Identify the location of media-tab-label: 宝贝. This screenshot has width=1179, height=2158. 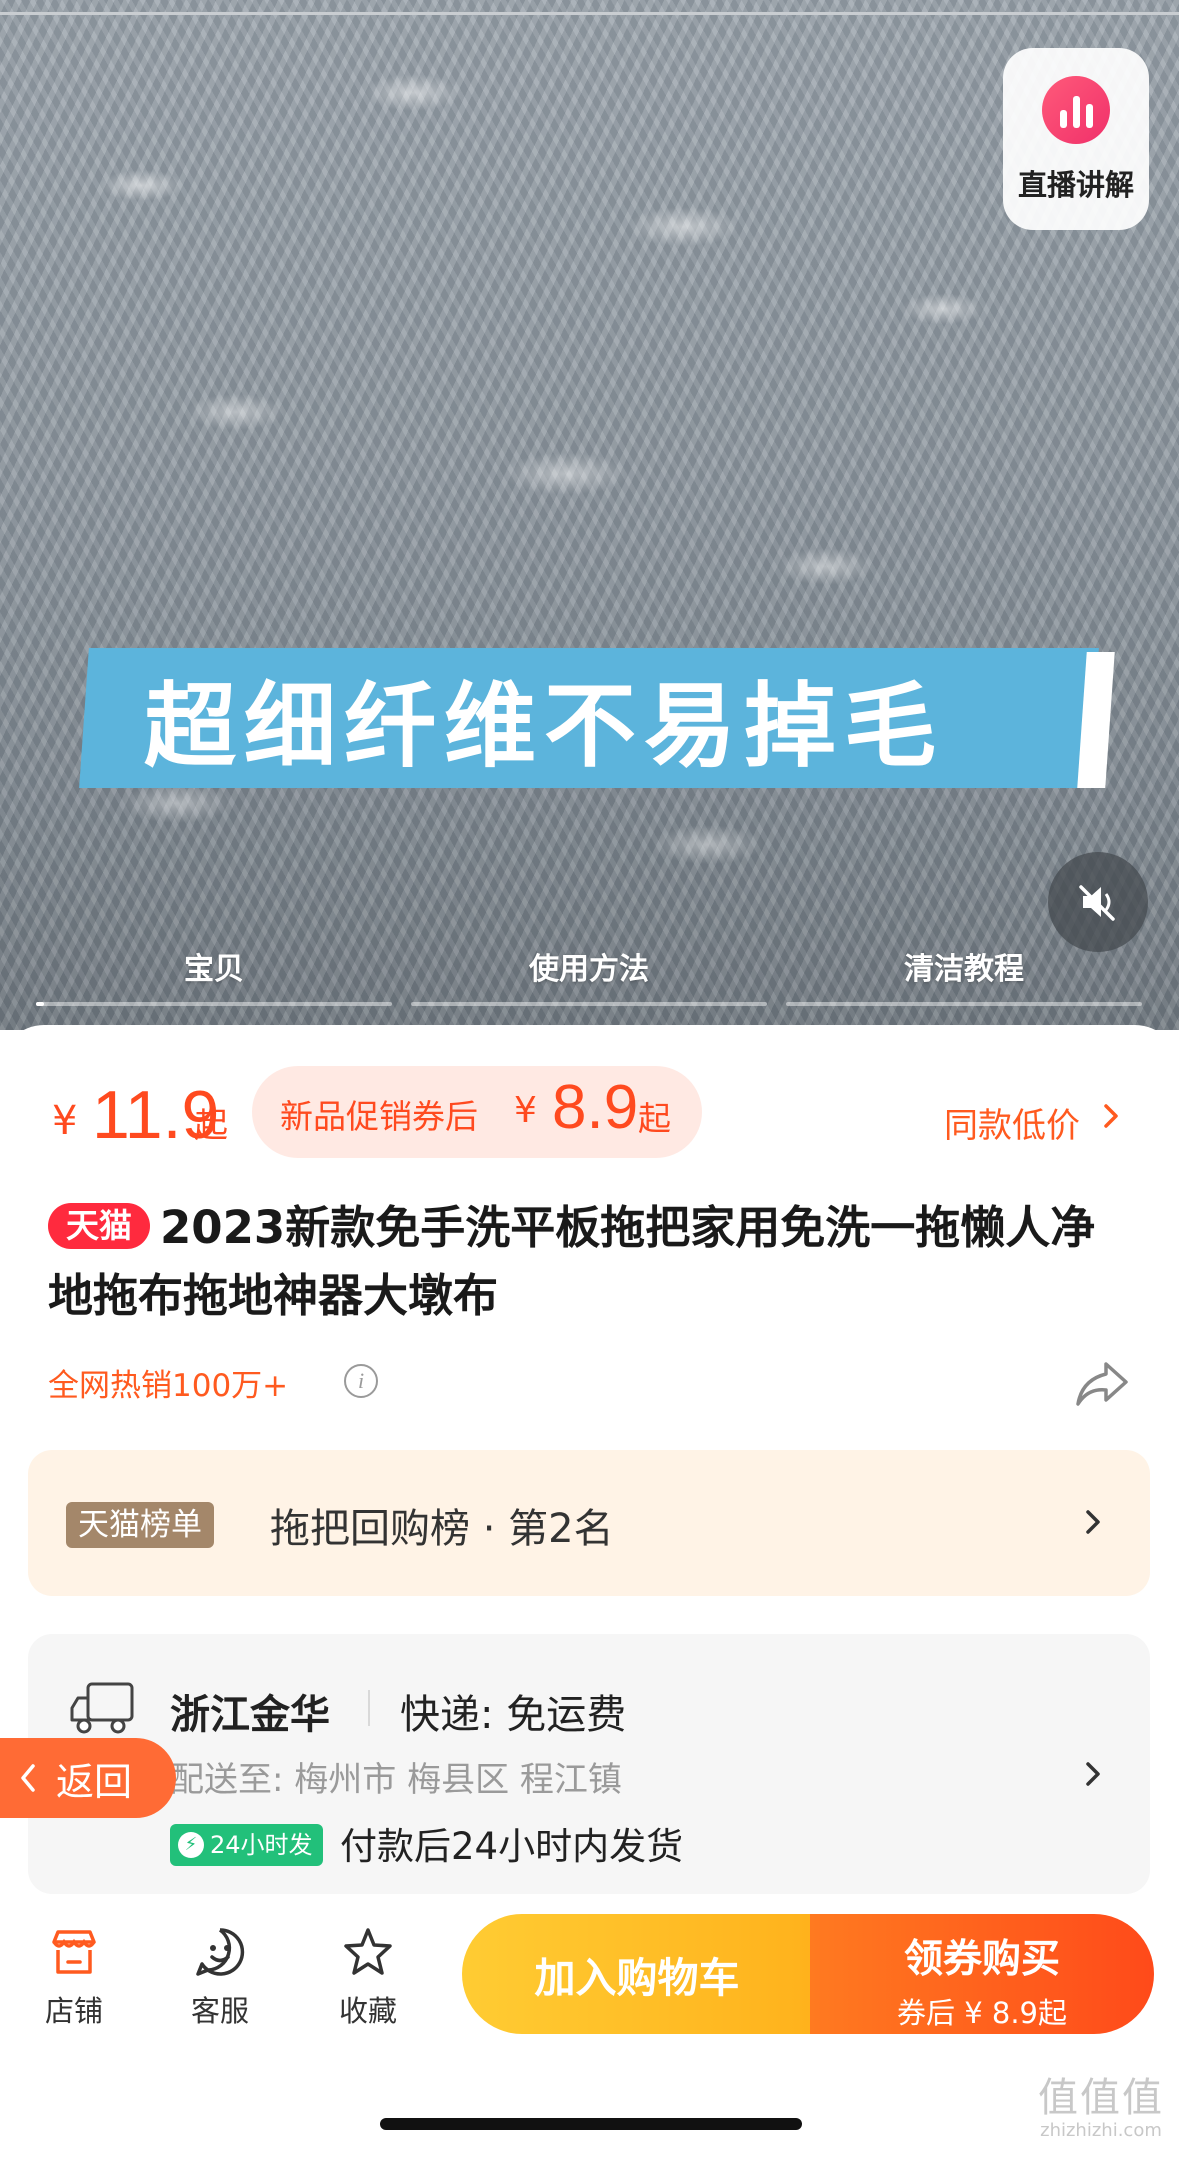
(214, 969).